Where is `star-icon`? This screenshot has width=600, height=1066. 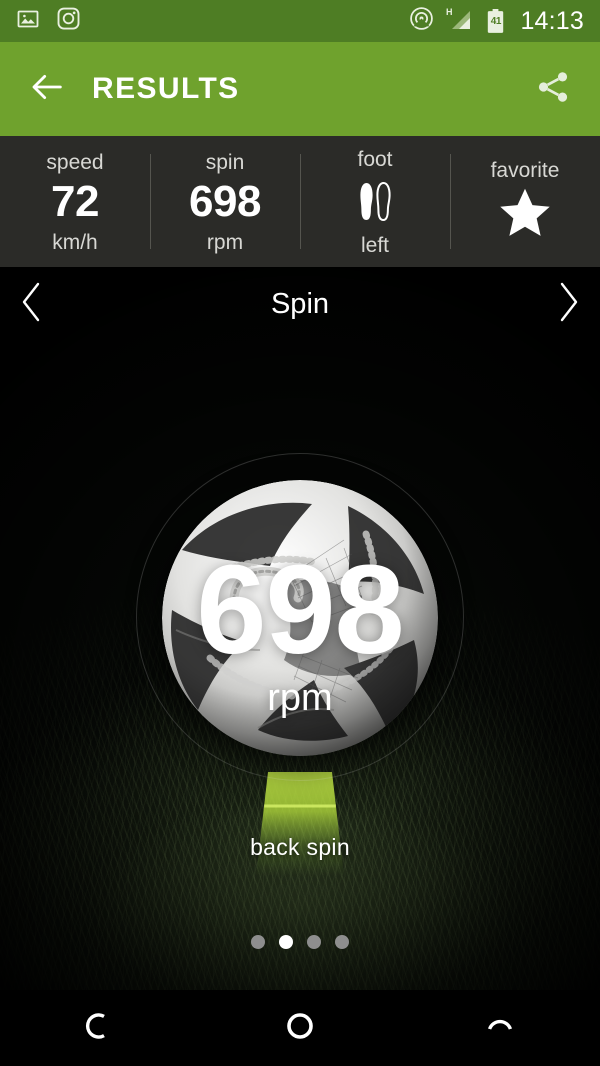
star-icon is located at coordinates (525, 213).